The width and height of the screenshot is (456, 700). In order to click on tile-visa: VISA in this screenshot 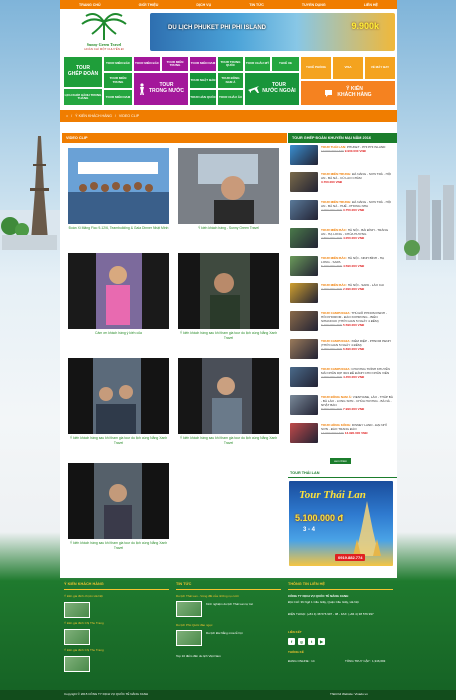, I will do `click(348, 68)`.